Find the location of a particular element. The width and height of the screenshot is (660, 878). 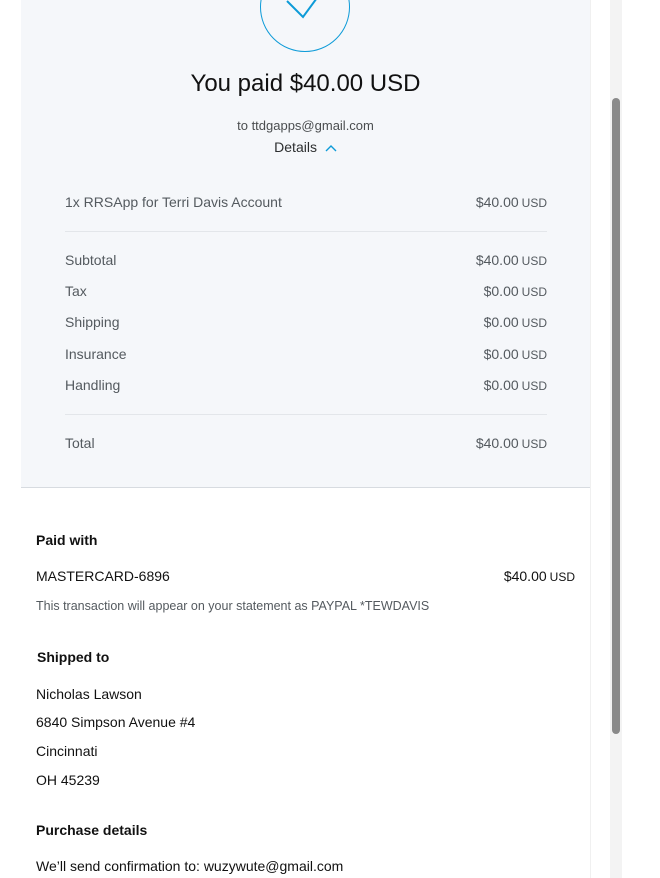

recipient-email: to ttdgapps@gmail.com is located at coordinates (305, 125).